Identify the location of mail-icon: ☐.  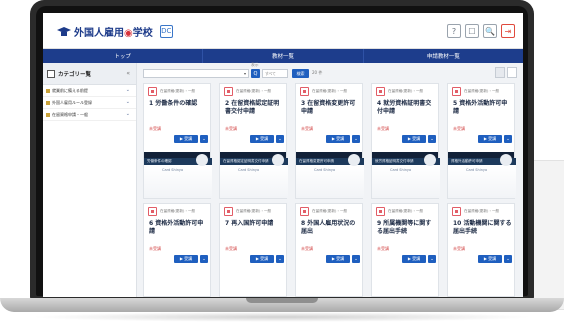
(472, 31).